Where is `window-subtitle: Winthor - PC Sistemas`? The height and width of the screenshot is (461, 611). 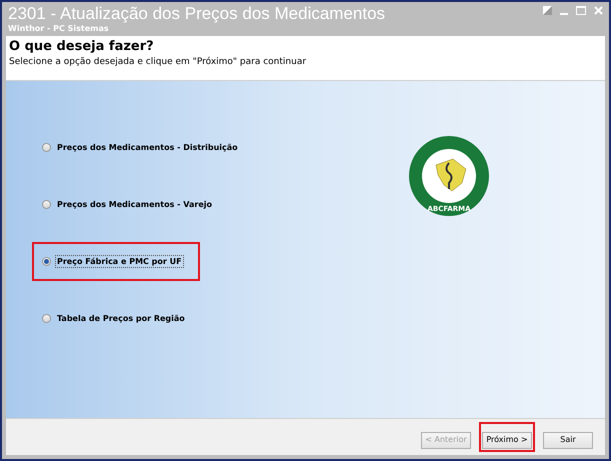 window-subtitle: Winthor - PC Sistemas is located at coordinates (59, 29).